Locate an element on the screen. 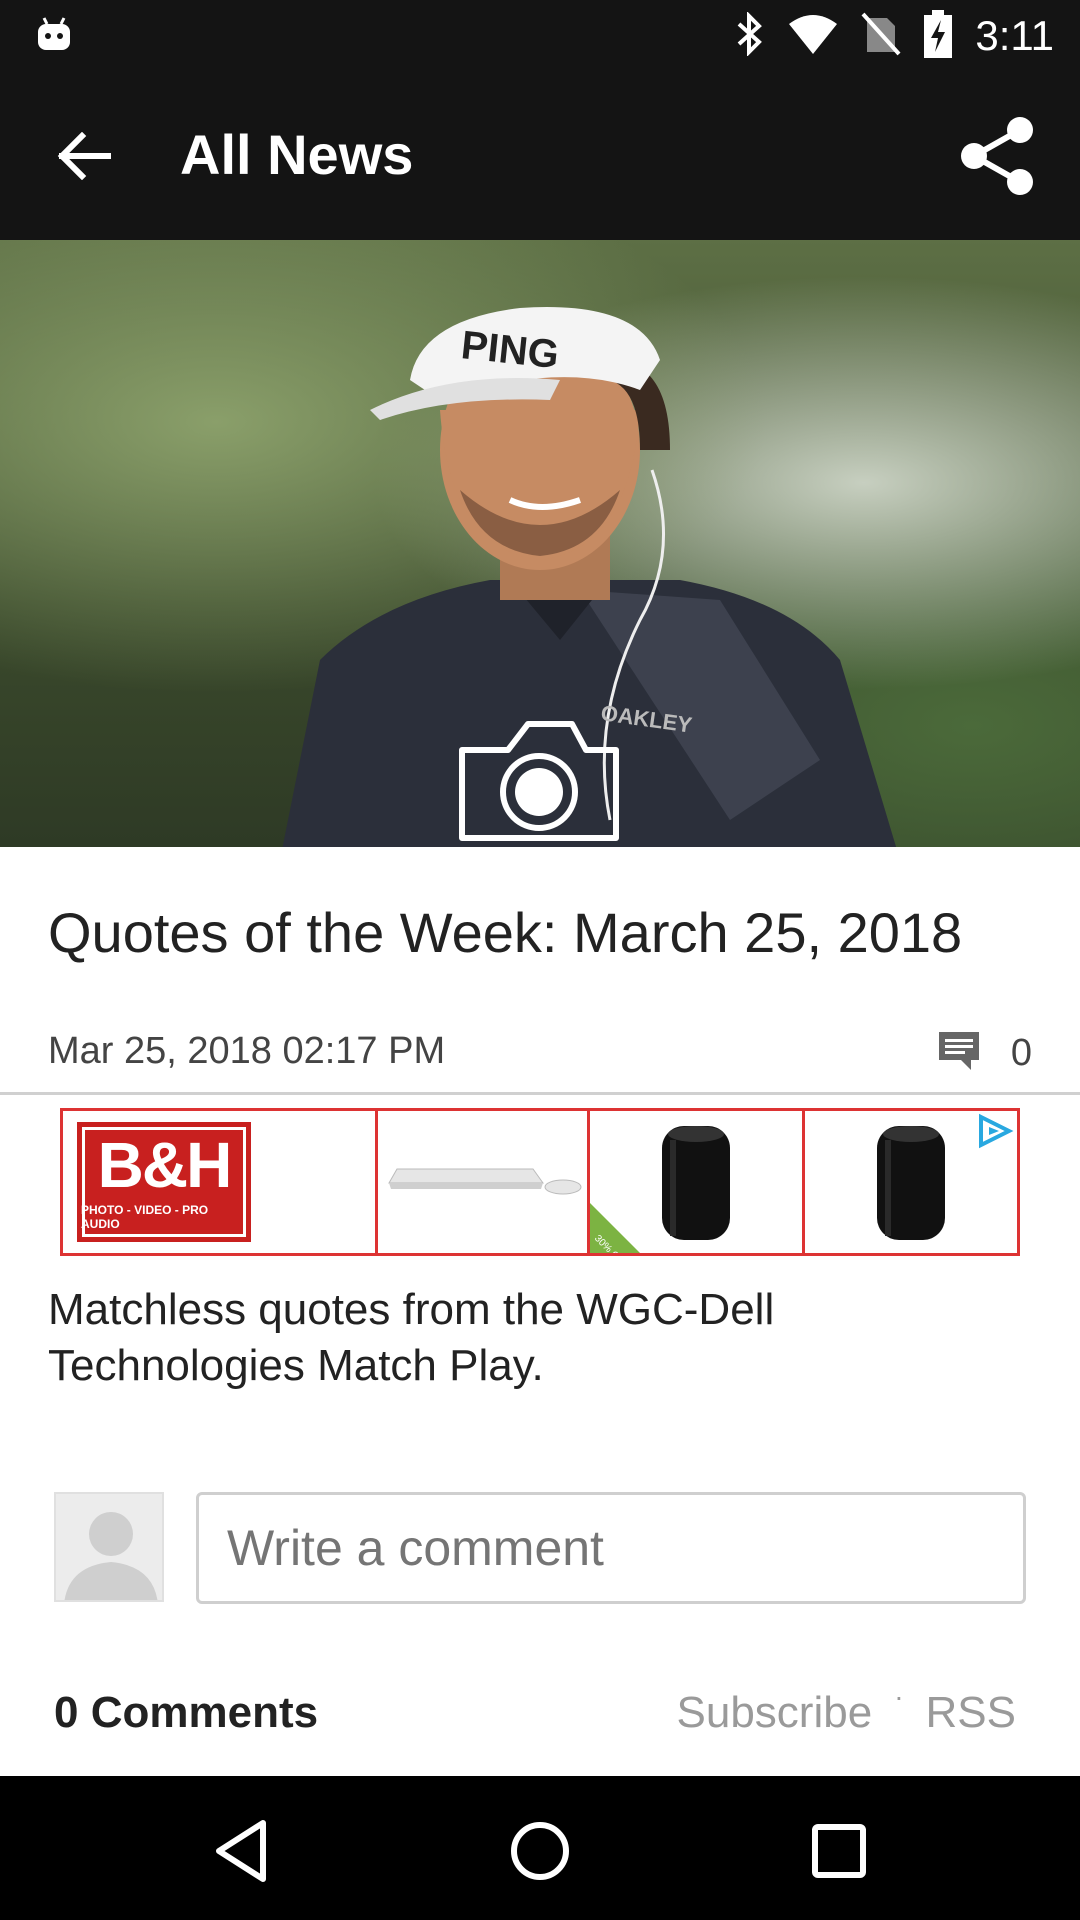 The image size is (1080, 1920). user-placeholder-icon is located at coordinates (111, 1556).